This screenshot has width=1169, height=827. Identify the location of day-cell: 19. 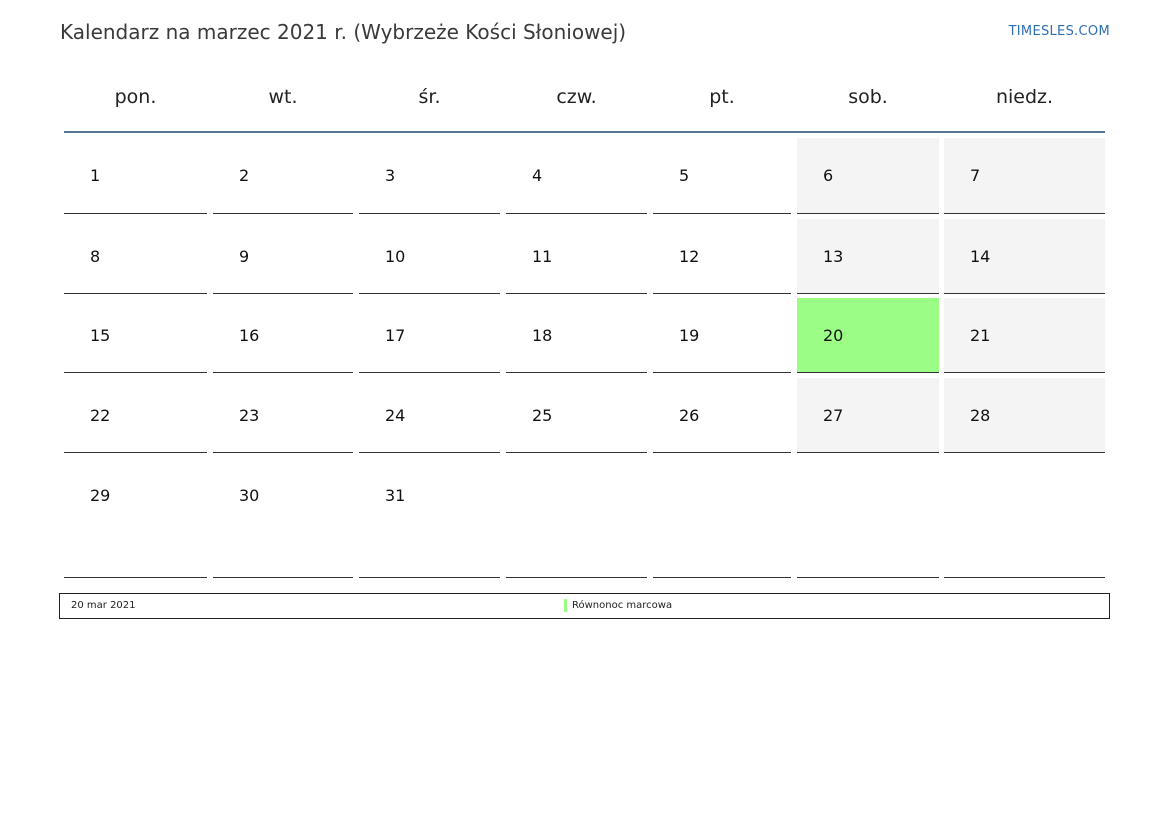
(722, 335).